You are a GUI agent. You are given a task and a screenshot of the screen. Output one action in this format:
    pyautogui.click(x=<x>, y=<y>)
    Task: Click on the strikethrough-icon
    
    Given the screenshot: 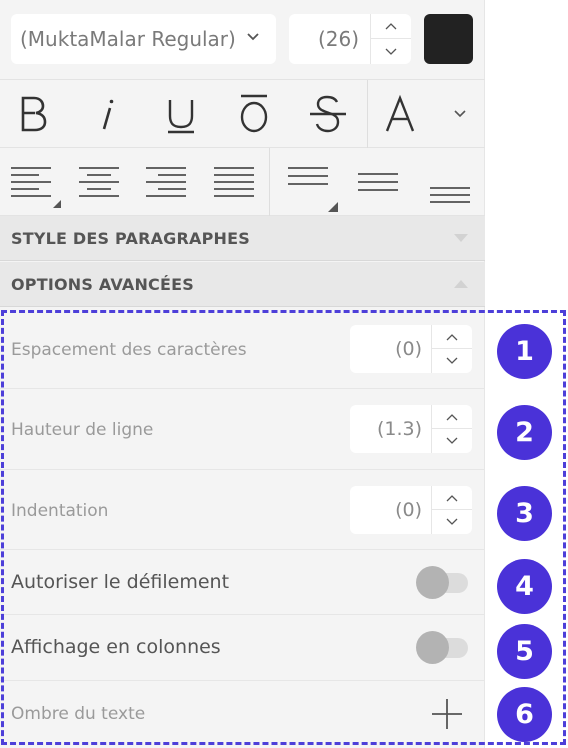 What is the action you would take?
    pyautogui.click(x=328, y=114)
    